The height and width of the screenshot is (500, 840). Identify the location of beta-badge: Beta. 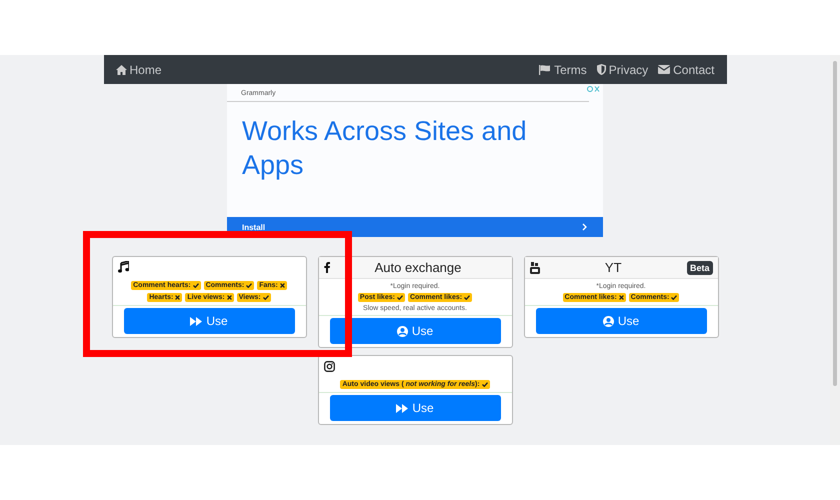
(699, 267).